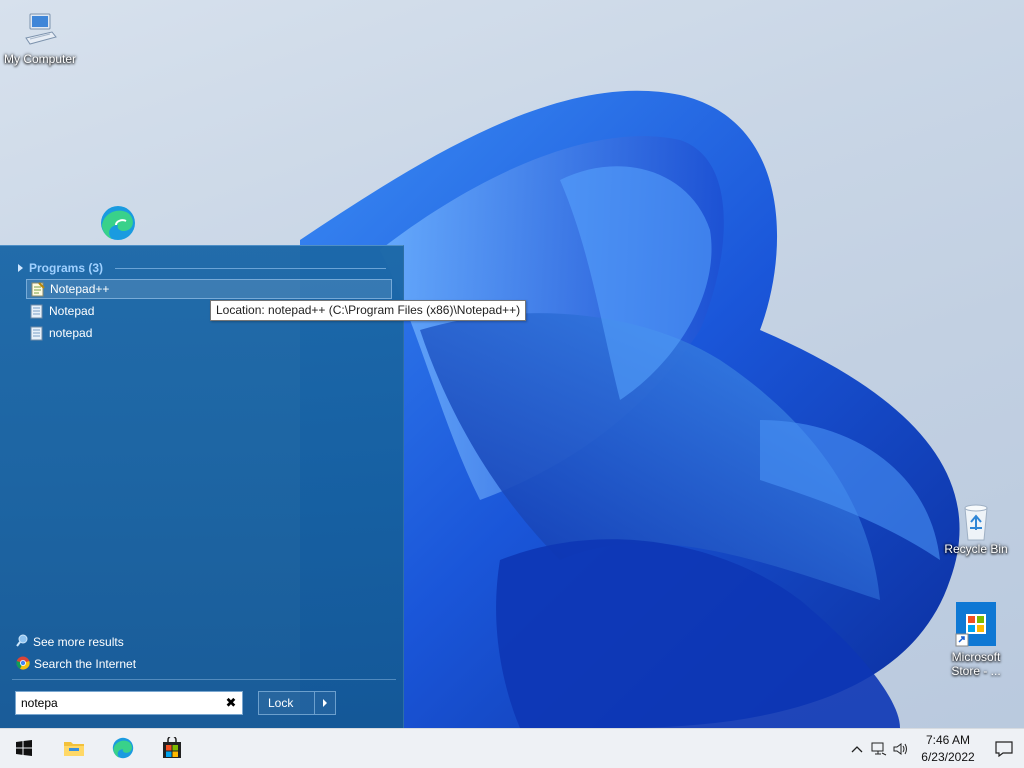 The image size is (1024, 768). I want to click on clock-date: 6/23/2022, so click(948, 757).